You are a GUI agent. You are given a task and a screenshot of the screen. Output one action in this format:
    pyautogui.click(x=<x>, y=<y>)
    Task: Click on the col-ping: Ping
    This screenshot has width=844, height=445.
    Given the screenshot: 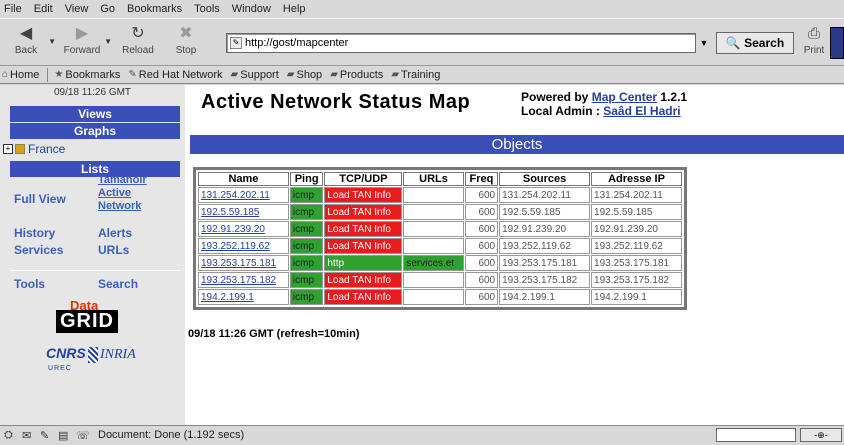 What is the action you would take?
    pyautogui.click(x=306, y=179)
    